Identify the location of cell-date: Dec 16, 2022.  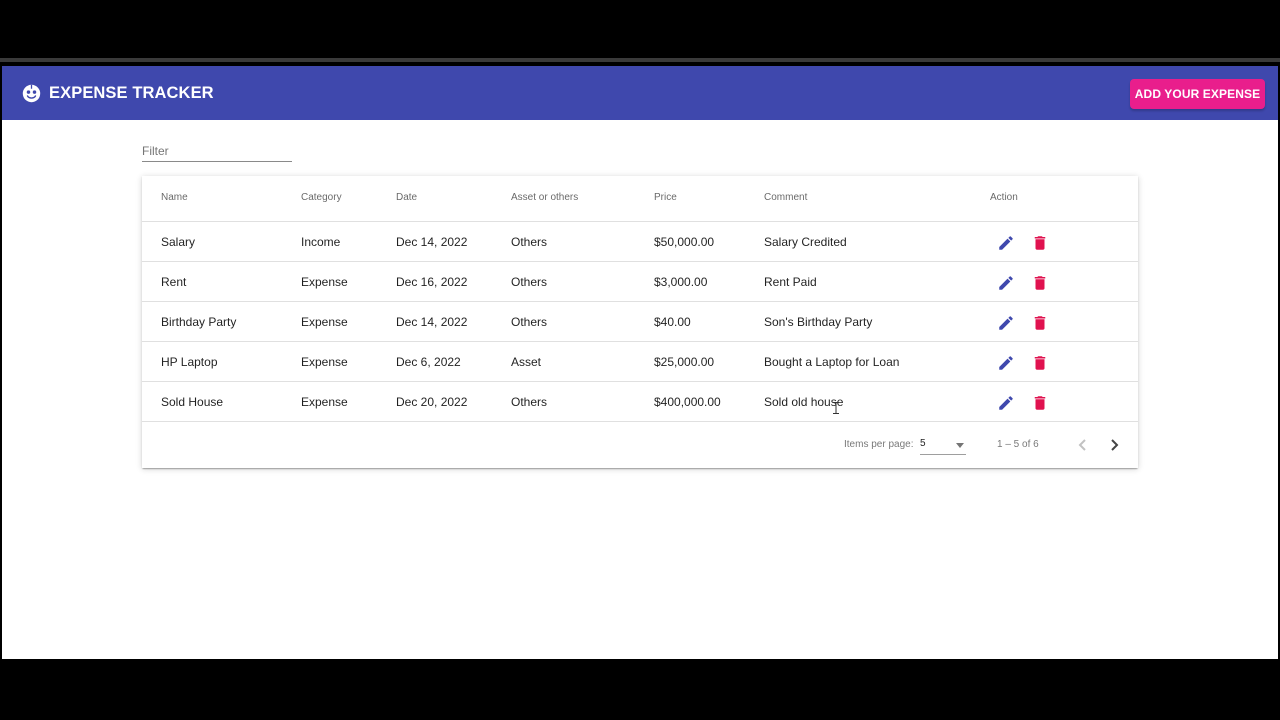
(432, 282).